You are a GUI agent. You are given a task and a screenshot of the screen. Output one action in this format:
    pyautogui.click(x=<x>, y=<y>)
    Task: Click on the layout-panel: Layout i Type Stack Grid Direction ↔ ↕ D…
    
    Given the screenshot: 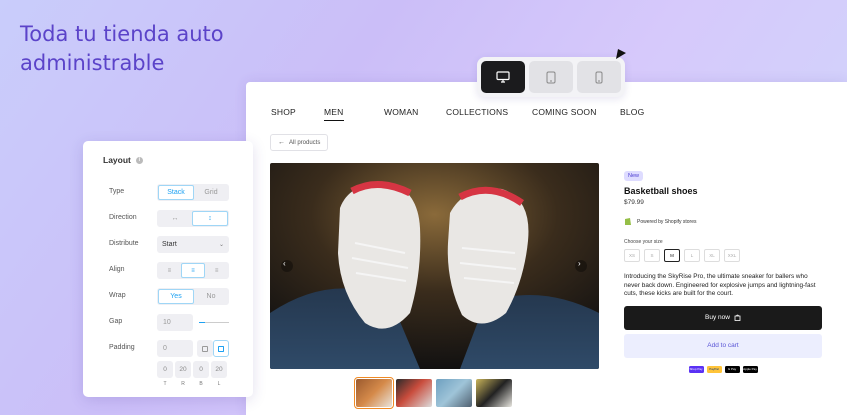 What is the action you would take?
    pyautogui.click(x=168, y=269)
    